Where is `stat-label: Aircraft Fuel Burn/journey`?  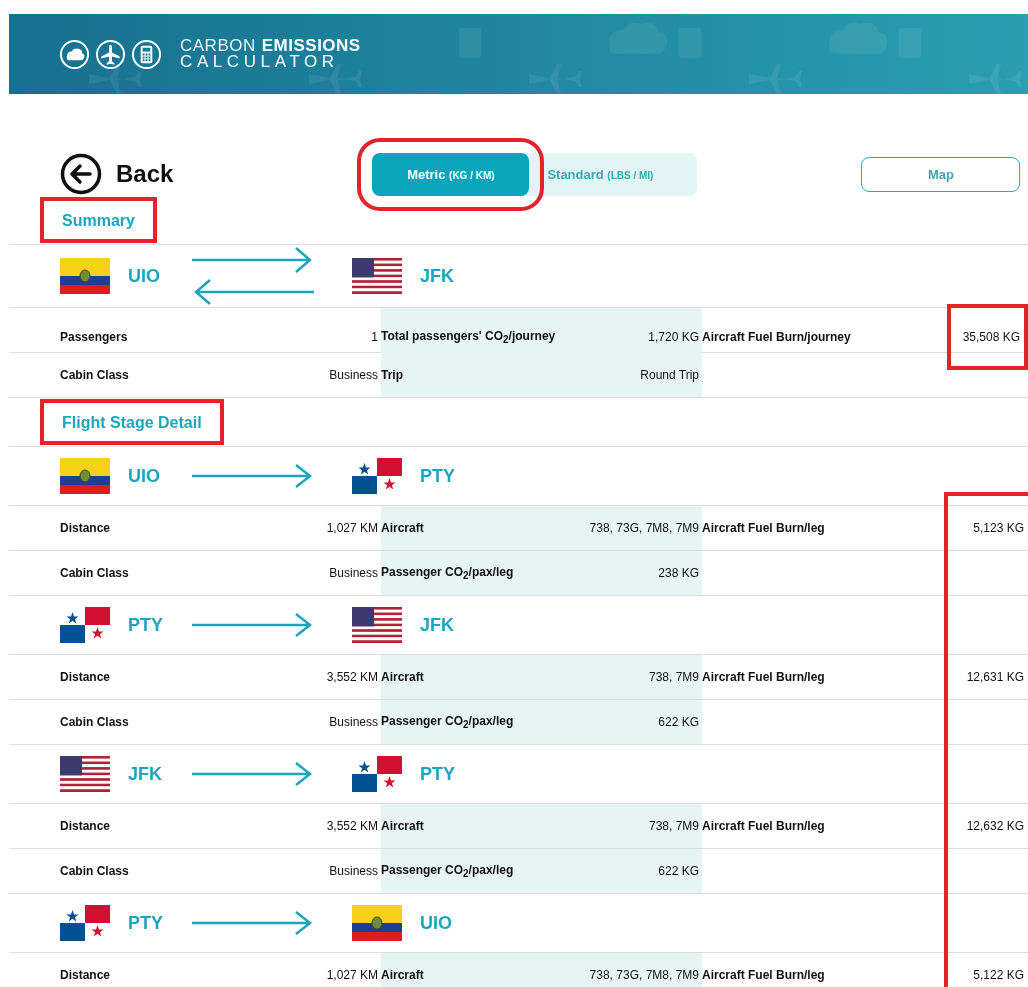
stat-label: Aircraft Fuel Burn/journey is located at coordinates (776, 337).